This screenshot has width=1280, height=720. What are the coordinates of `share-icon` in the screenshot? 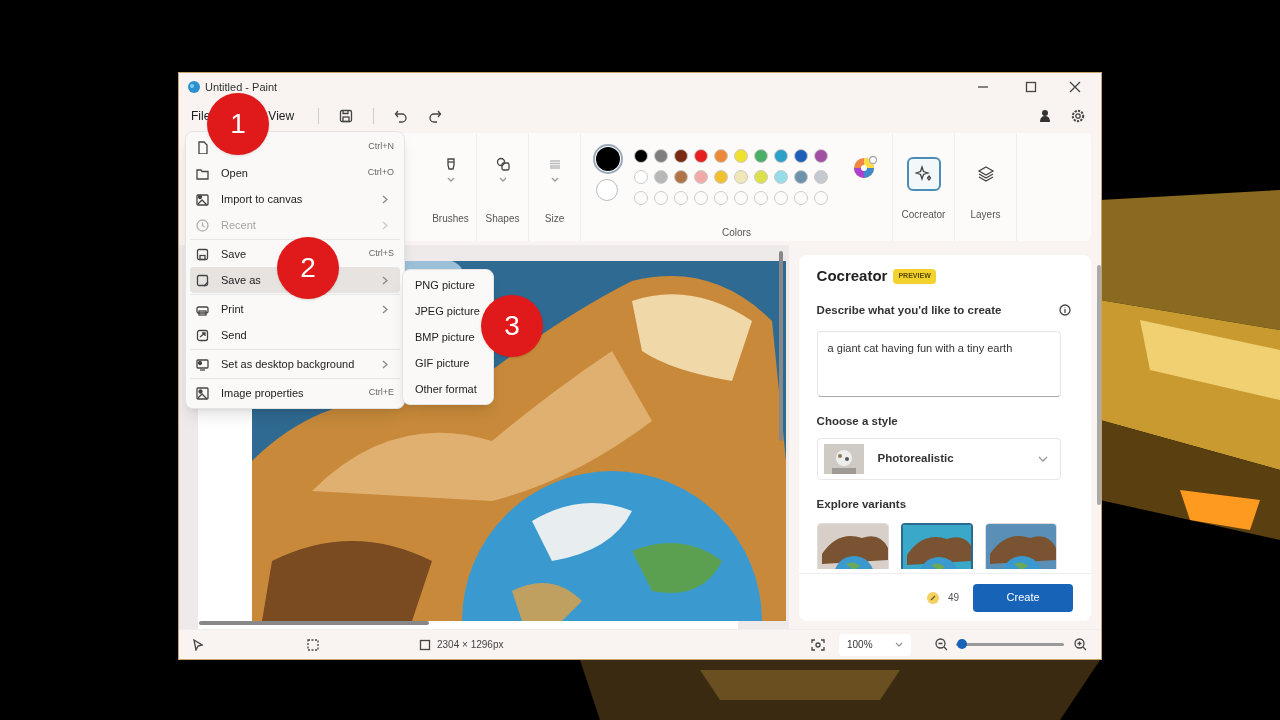 It's located at (202, 335).